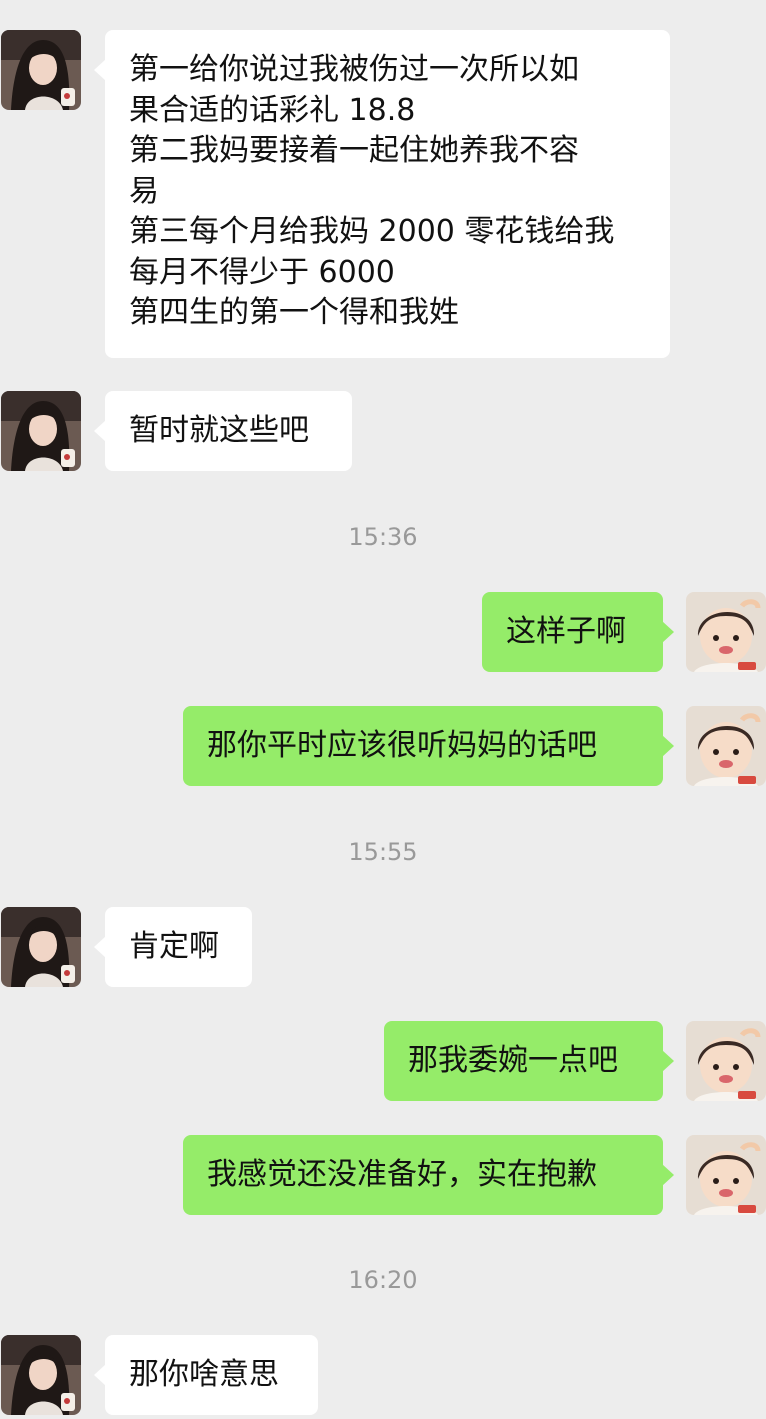 This screenshot has width=766, height=1419. What do you see at coordinates (372, 231) in the screenshot?
I see `message-text: 第三每个月给我妈 2000 零花钱给我` at bounding box center [372, 231].